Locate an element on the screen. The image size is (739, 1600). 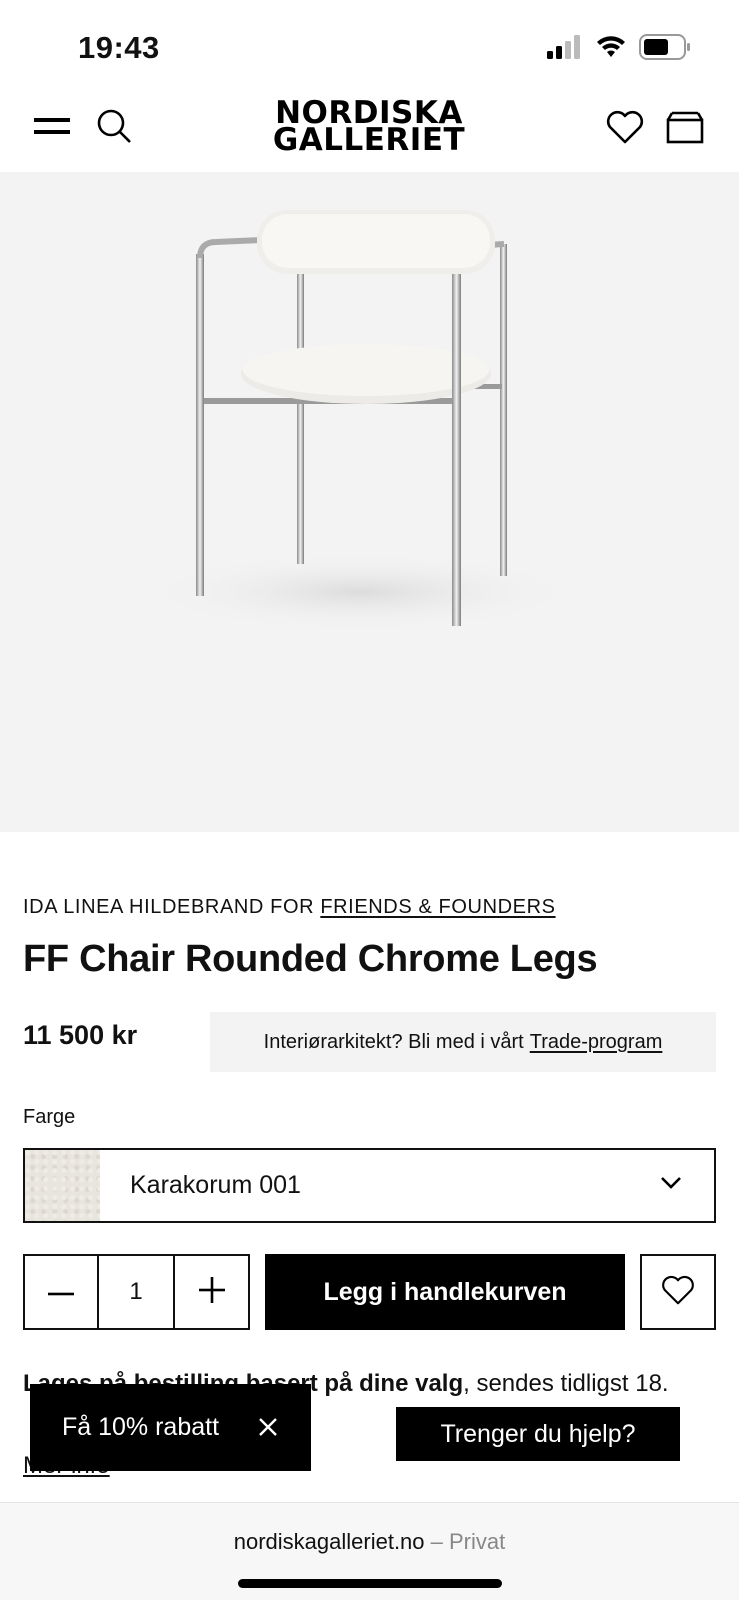
wishlist-button is located at coordinates (625, 129).